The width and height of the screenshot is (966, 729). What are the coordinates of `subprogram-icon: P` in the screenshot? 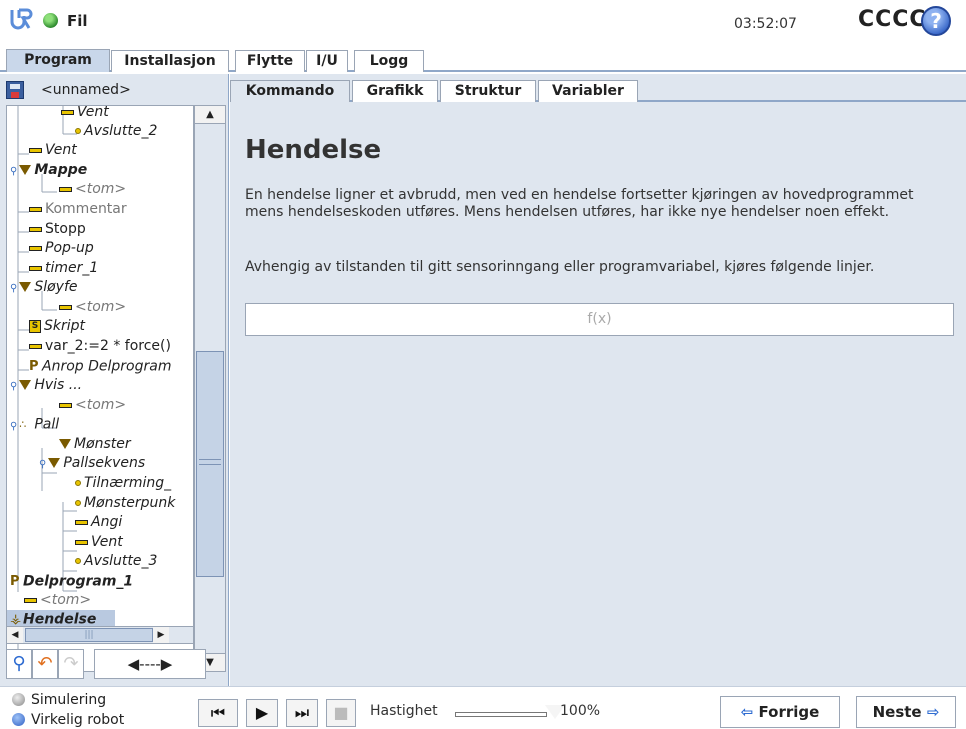 It's located at (15, 581).